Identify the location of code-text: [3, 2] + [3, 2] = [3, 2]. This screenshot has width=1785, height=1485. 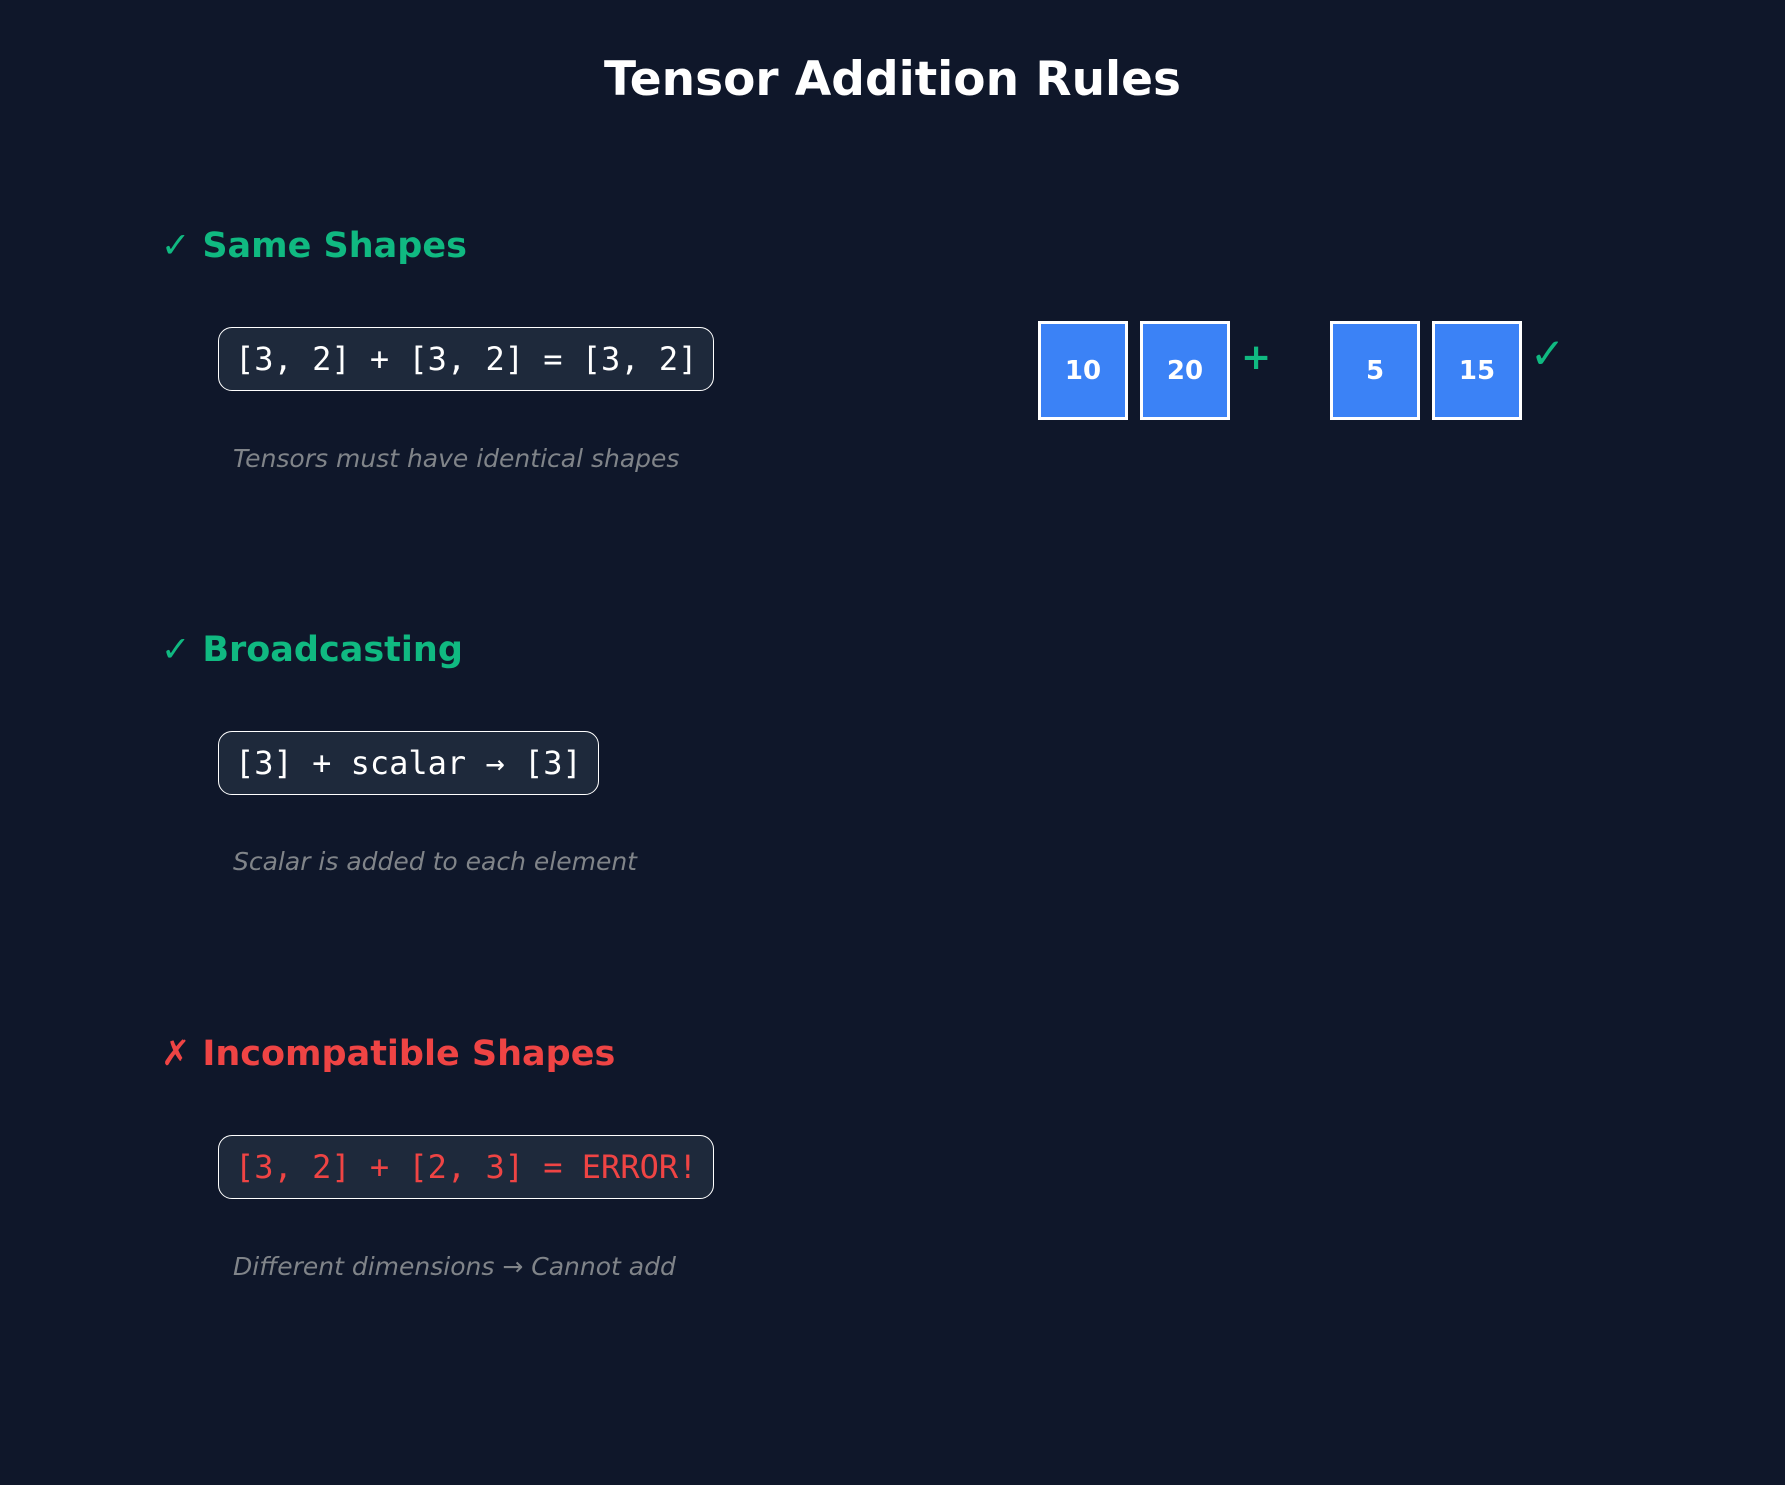
(466, 359).